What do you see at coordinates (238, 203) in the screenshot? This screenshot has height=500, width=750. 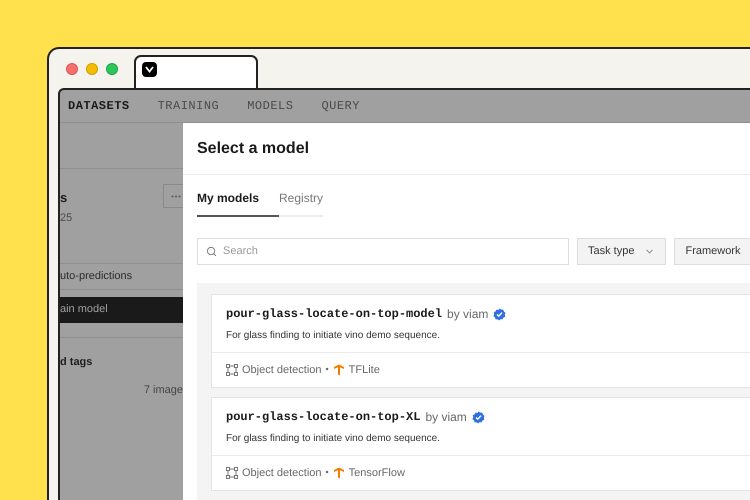 I see `modal-tab: My models` at bounding box center [238, 203].